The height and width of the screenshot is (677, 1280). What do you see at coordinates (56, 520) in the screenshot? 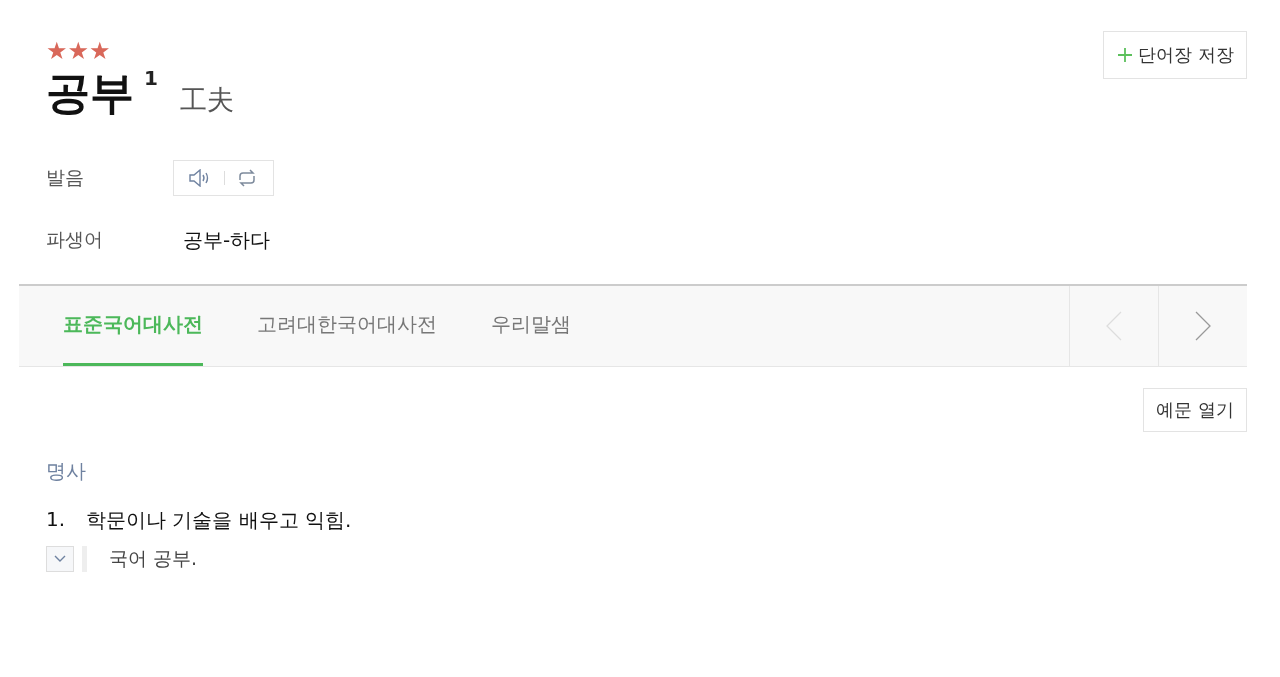
I see `sense-number: 1.` at bounding box center [56, 520].